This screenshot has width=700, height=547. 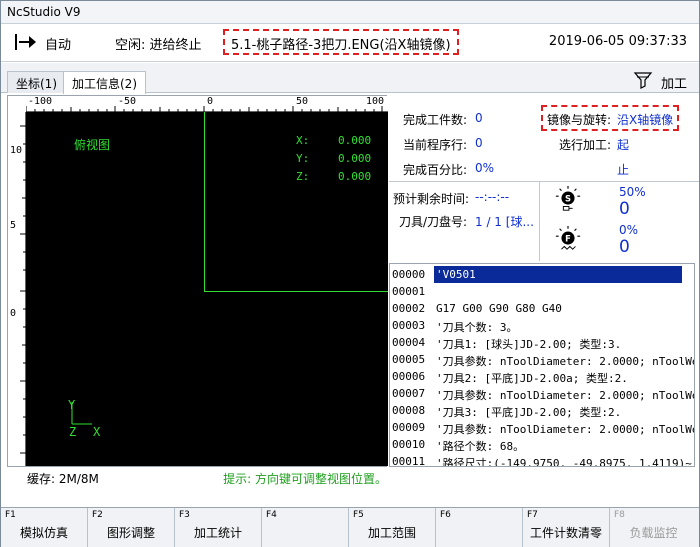 I want to click on fkey-label: 图形调整, so click(x=130, y=533).